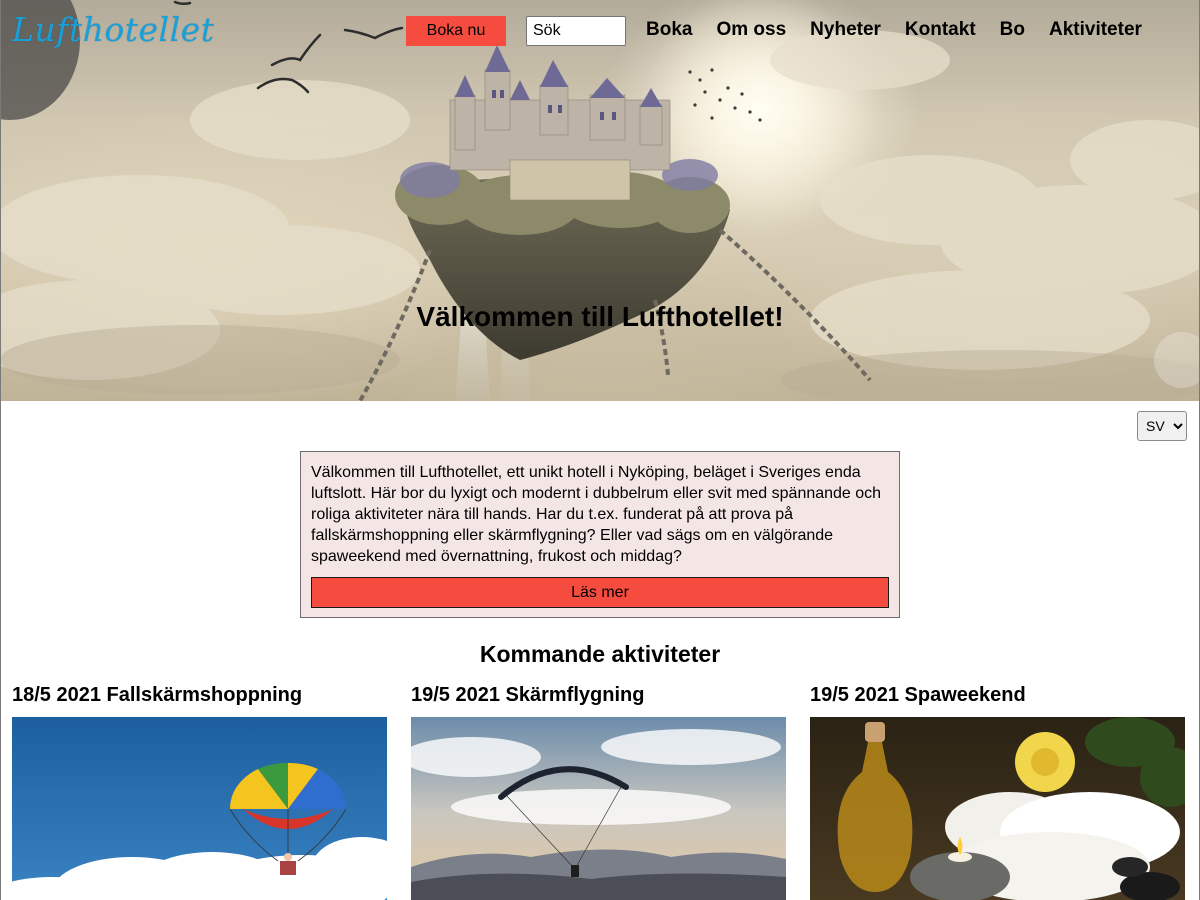  What do you see at coordinates (600, 592) in the screenshot?
I see `read-more-button: Läs mer` at bounding box center [600, 592].